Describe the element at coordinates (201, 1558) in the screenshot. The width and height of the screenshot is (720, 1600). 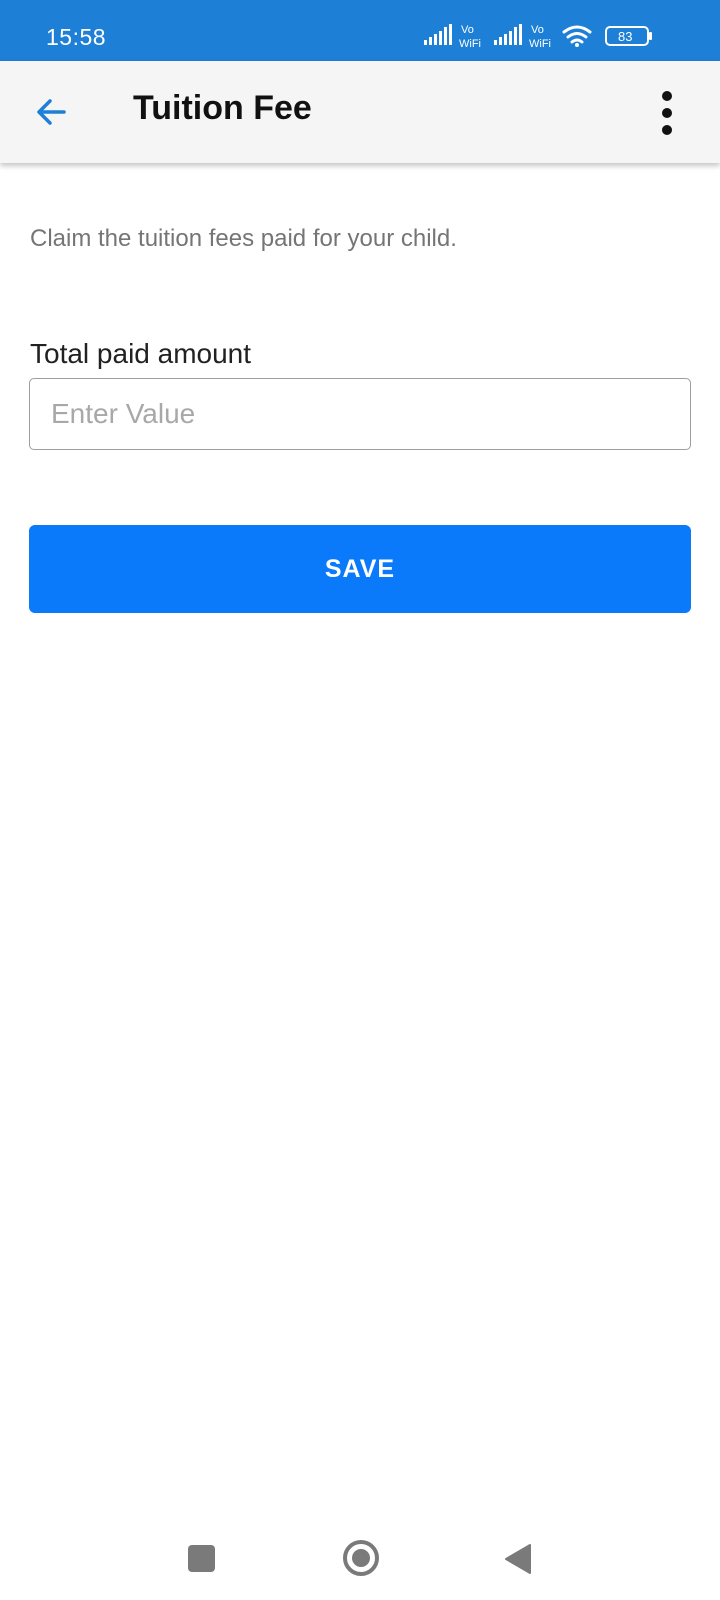
I see `square-recents-icon` at that location.